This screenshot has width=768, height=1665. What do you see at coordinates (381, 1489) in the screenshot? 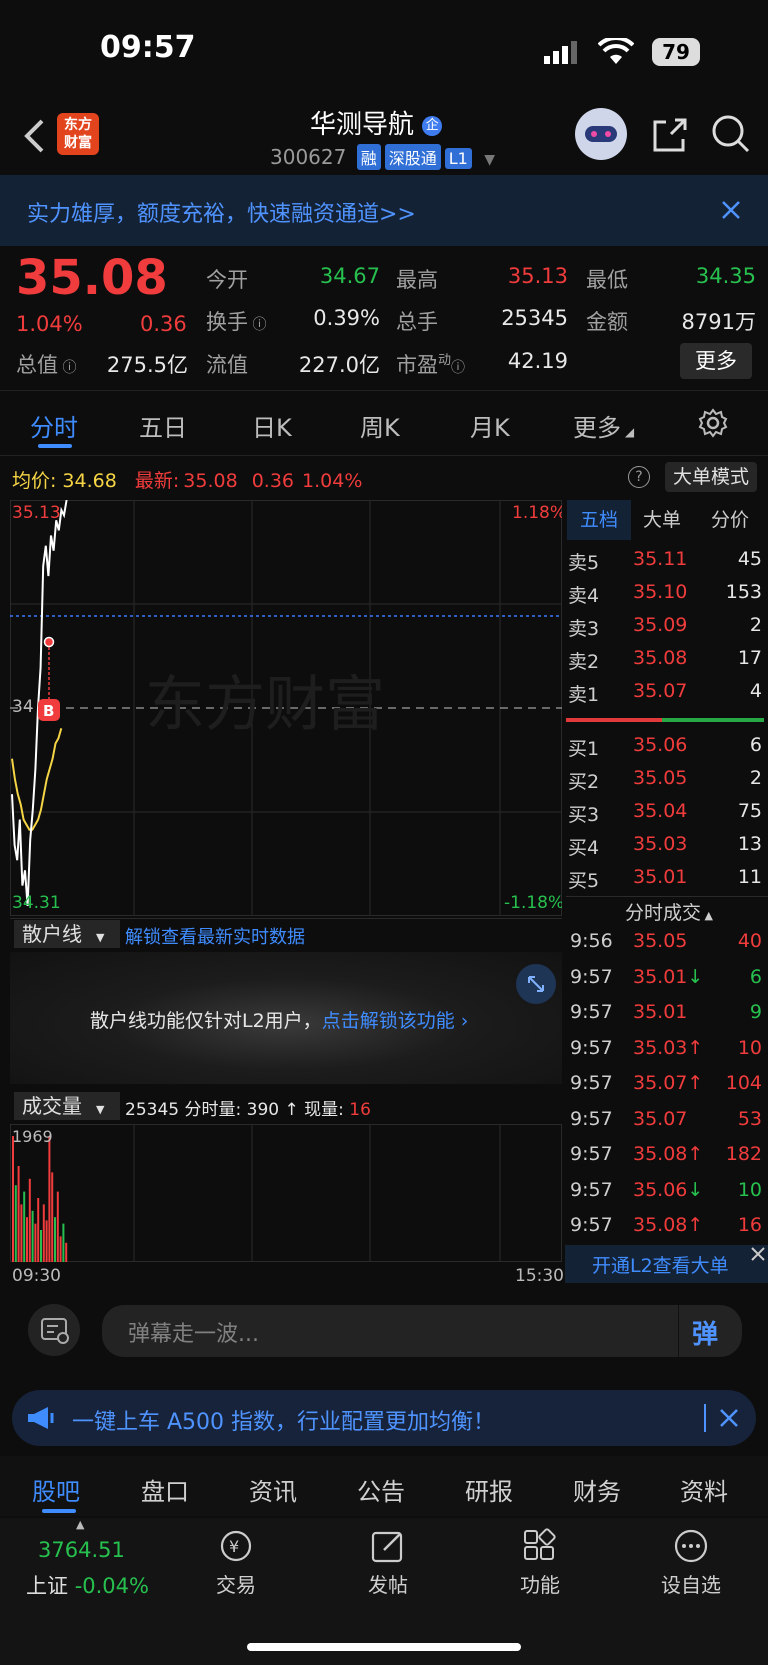
I see `tab-announcements: 公告` at bounding box center [381, 1489].